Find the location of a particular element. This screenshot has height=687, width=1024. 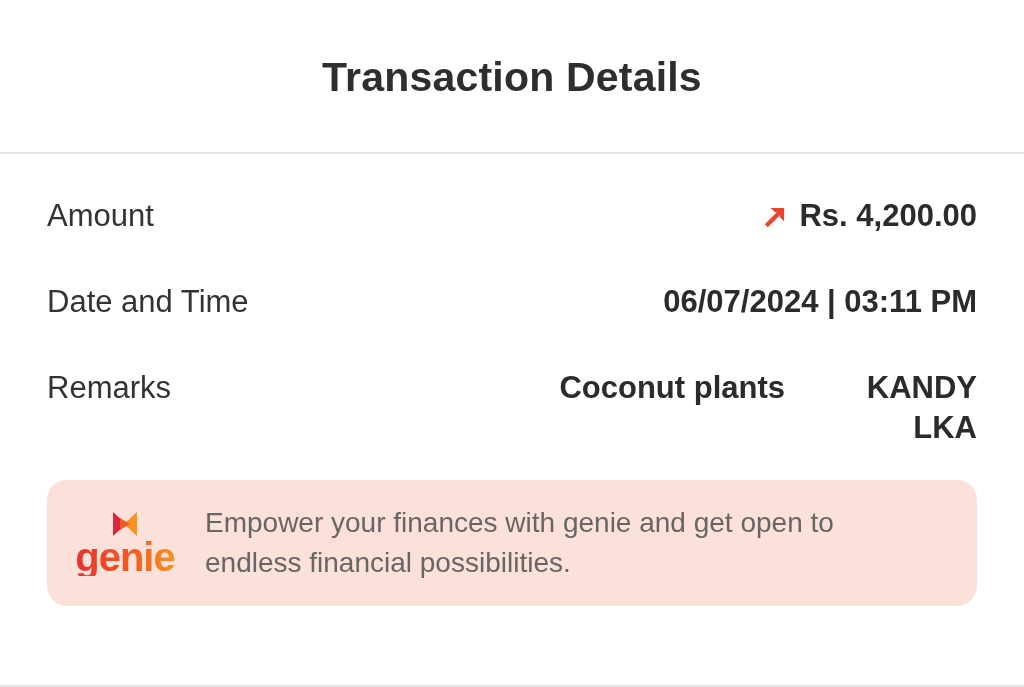

logo-icon is located at coordinates (125, 524).